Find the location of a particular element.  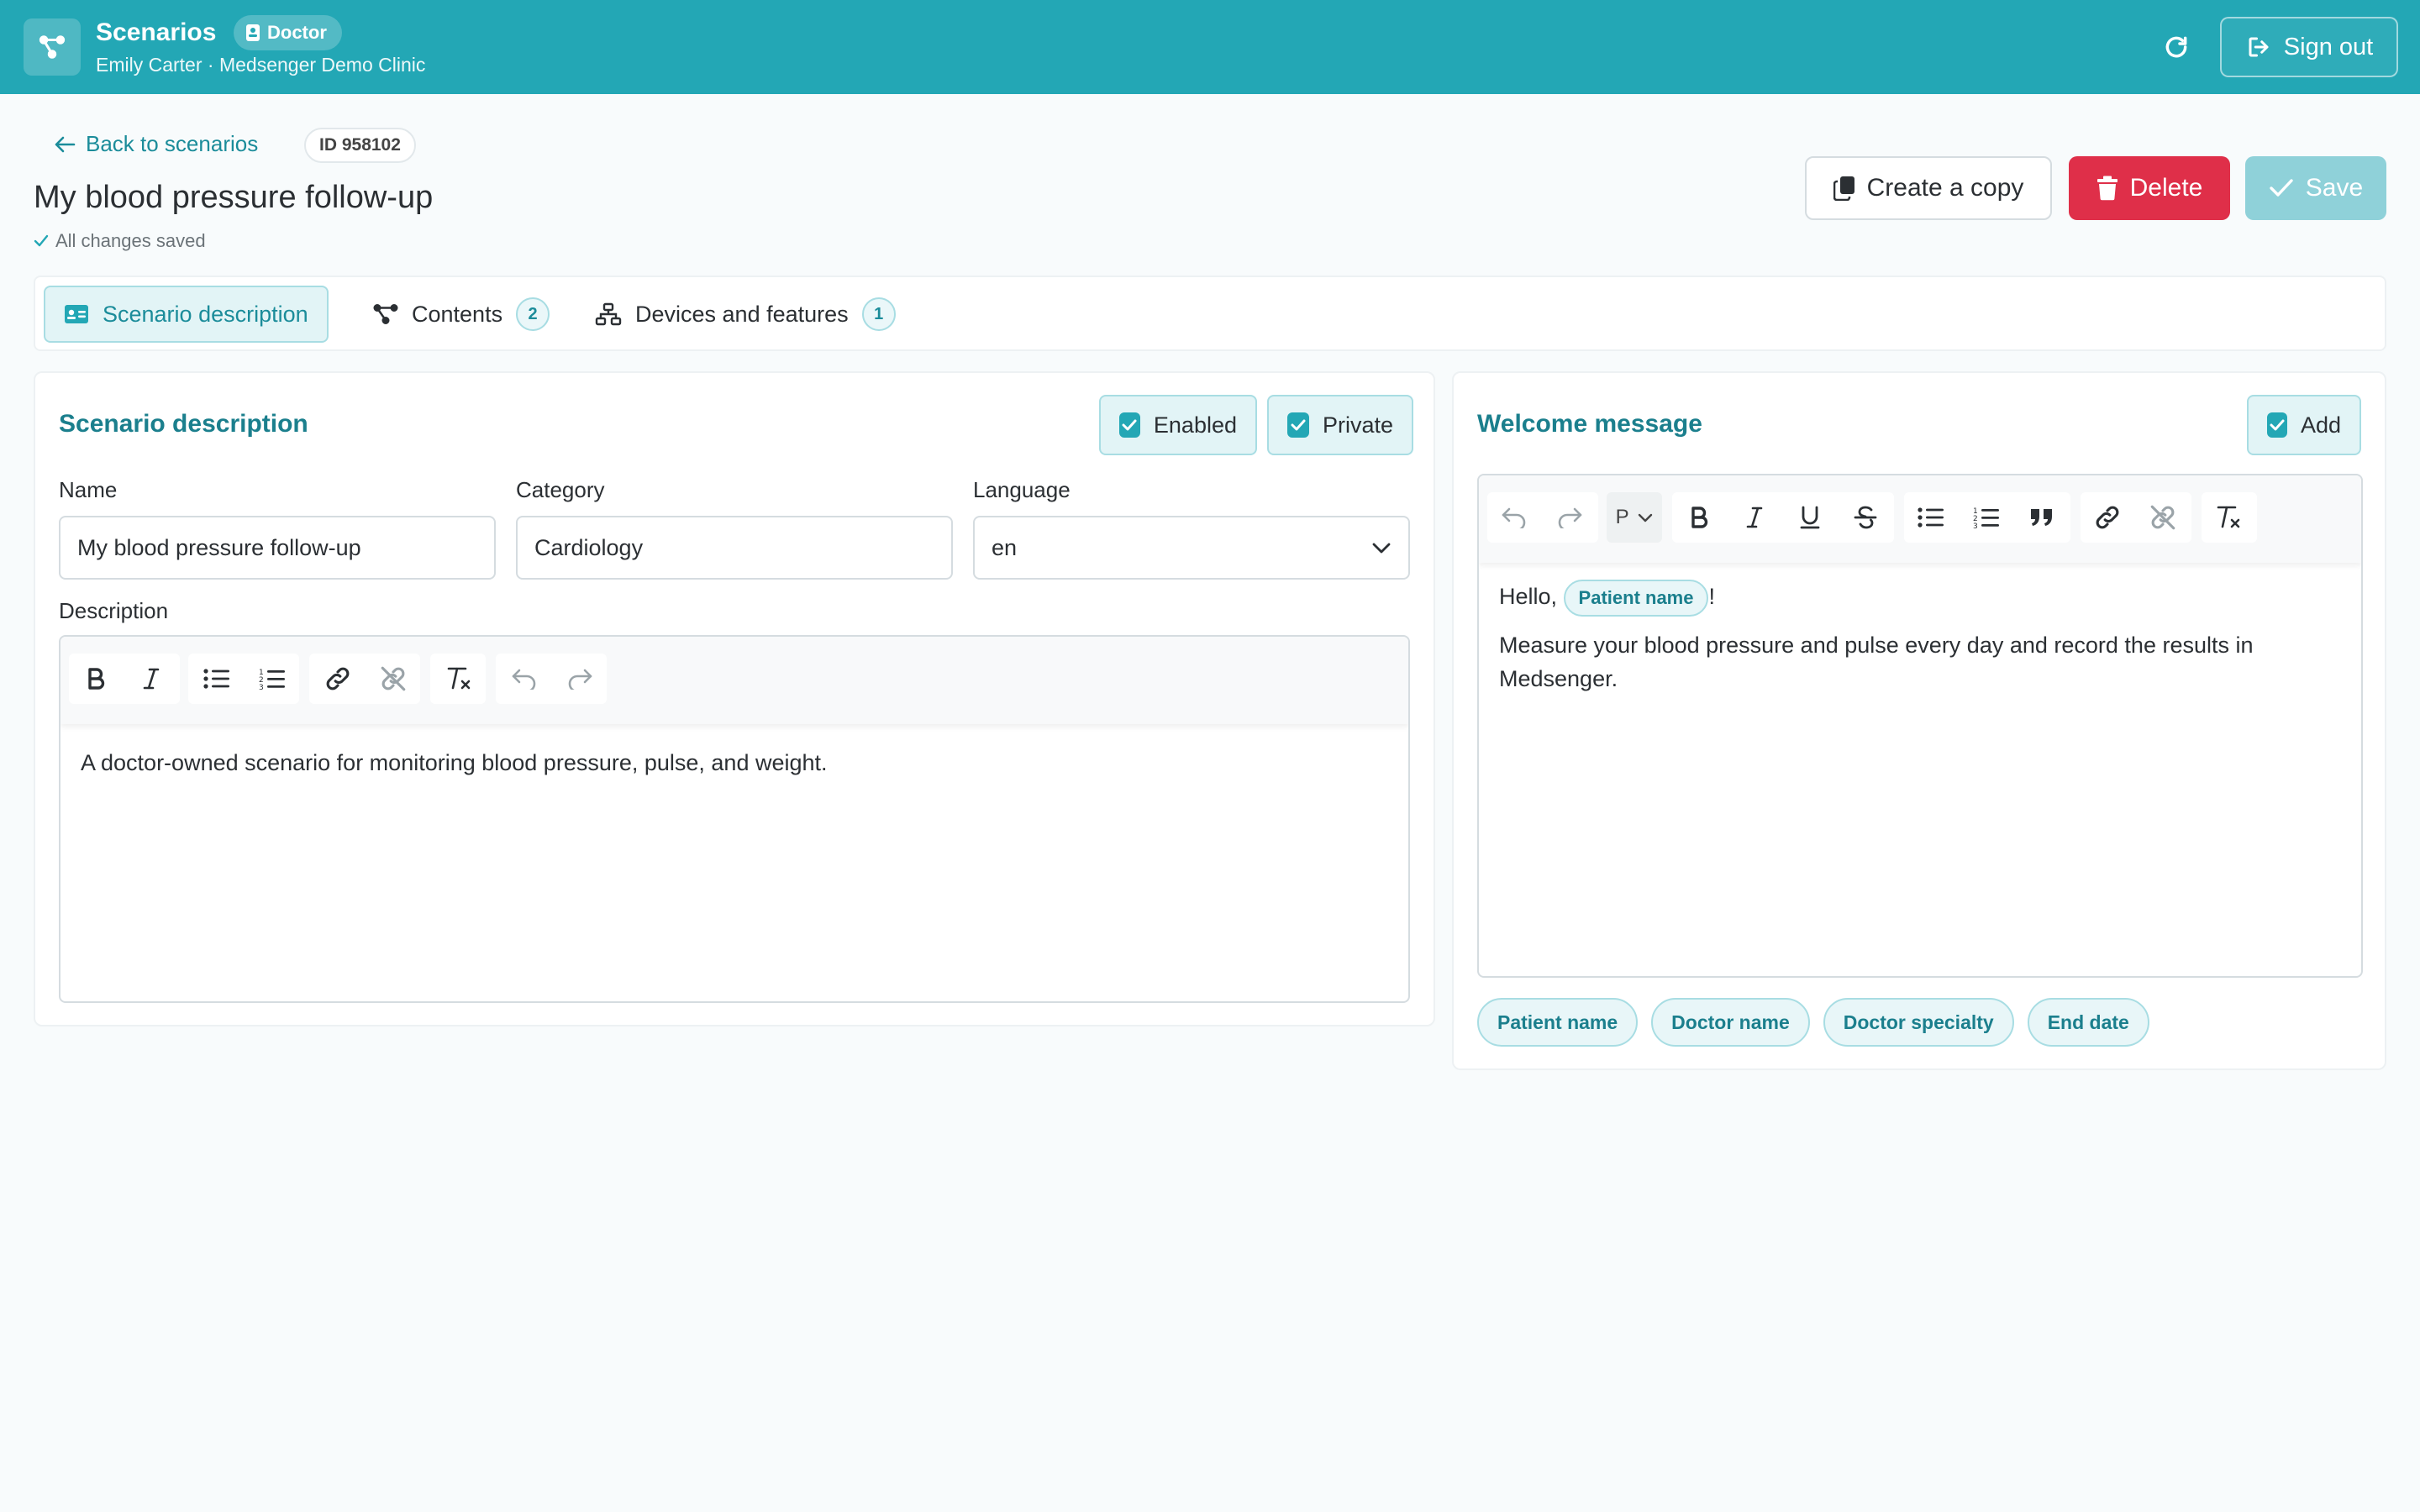

create-copy-button: Create a copy is located at coordinates (1928, 188).